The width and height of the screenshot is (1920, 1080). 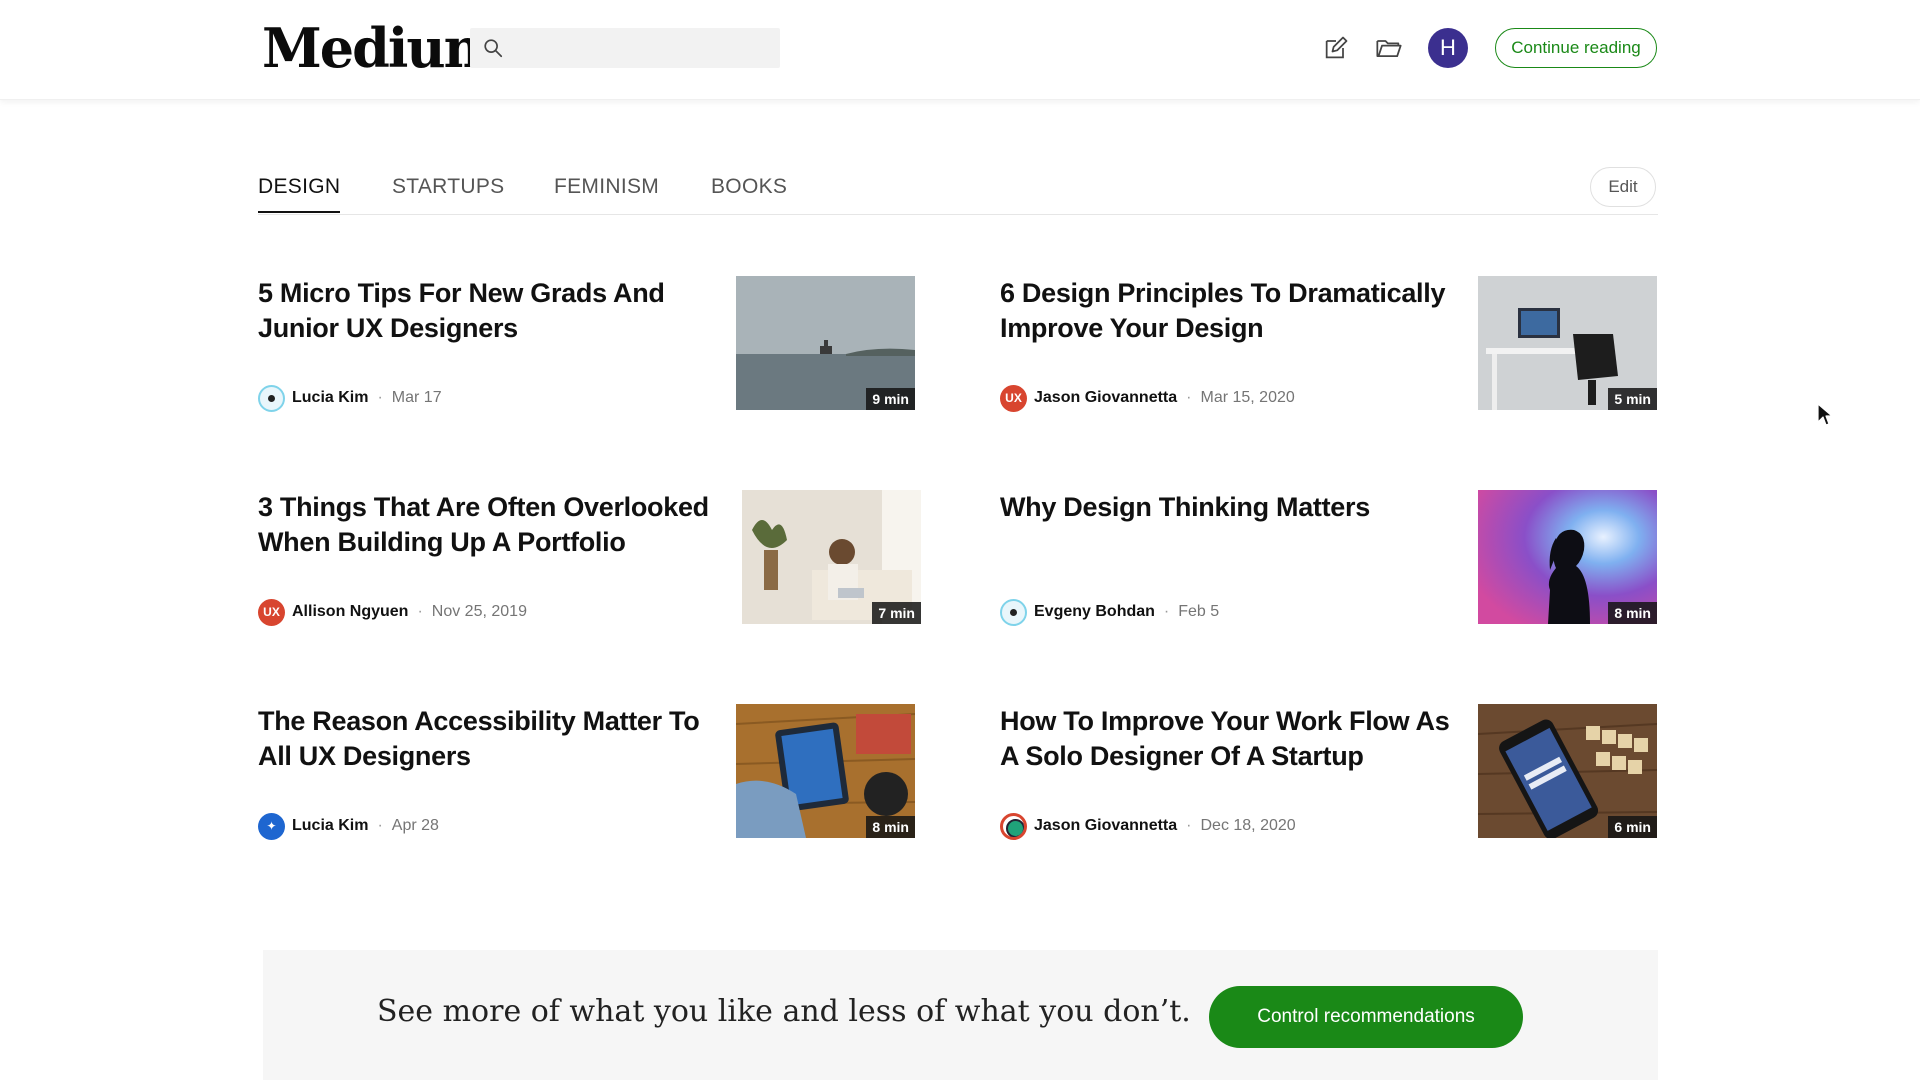 I want to click on folder-icon, so click(x=1389, y=48).